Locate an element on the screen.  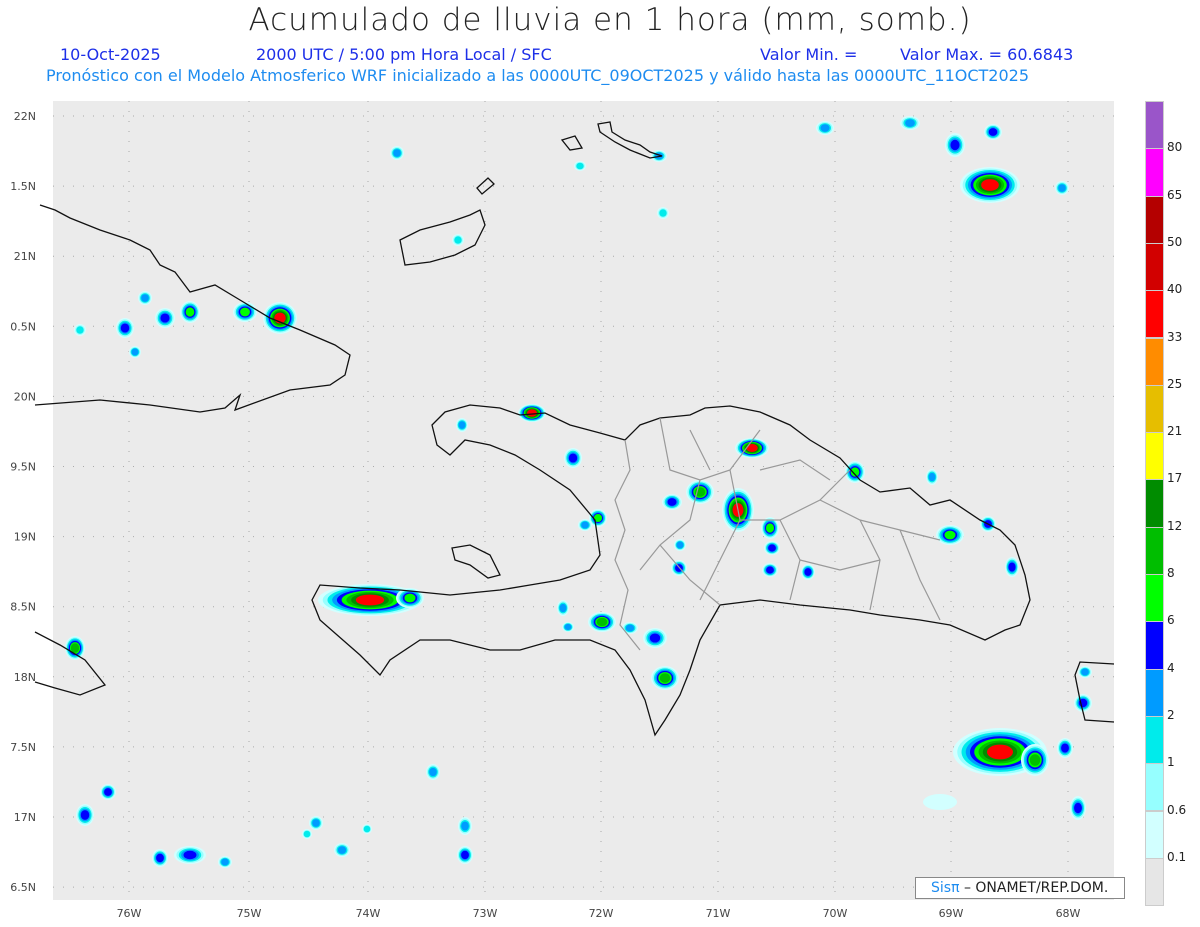
colorbar-label: 33 is located at coordinates (1175, 336).